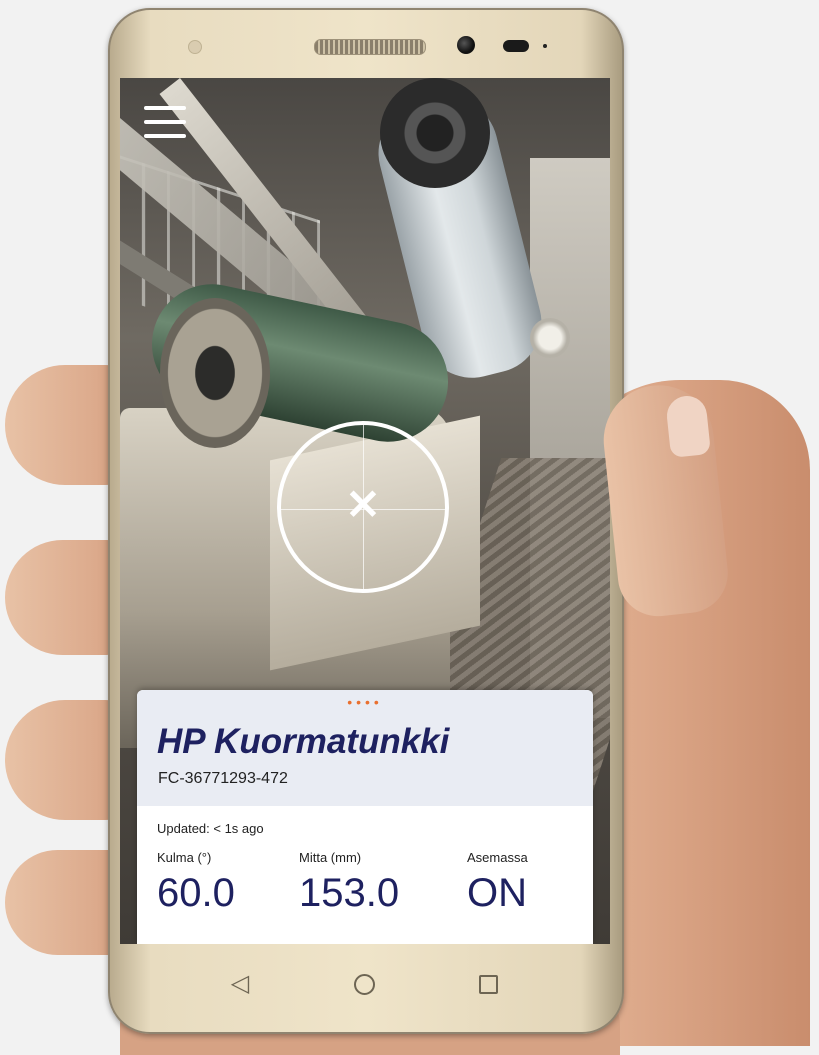 The width and height of the screenshot is (819, 1055). What do you see at coordinates (545, 46) in the screenshot?
I see `indicator-dot` at bounding box center [545, 46].